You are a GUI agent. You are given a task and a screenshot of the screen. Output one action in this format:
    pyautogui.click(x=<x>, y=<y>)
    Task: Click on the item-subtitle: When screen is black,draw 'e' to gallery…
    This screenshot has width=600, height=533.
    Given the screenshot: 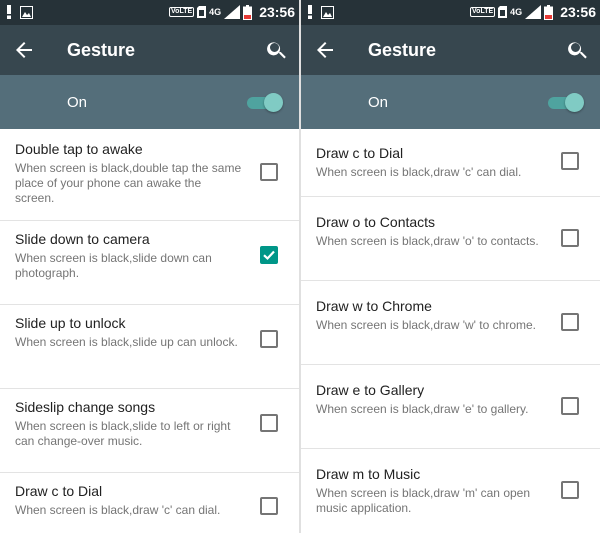 What is the action you would take?
    pyautogui.click(x=422, y=409)
    